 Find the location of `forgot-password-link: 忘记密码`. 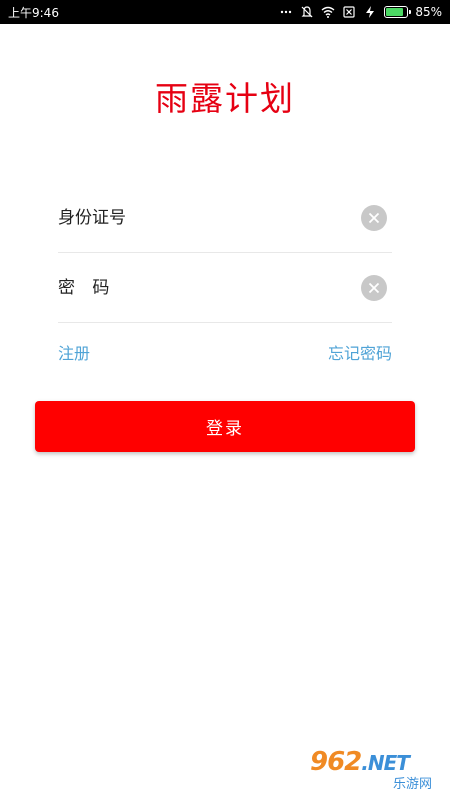

forgot-password-link: 忘记密码 is located at coordinates (360, 352).